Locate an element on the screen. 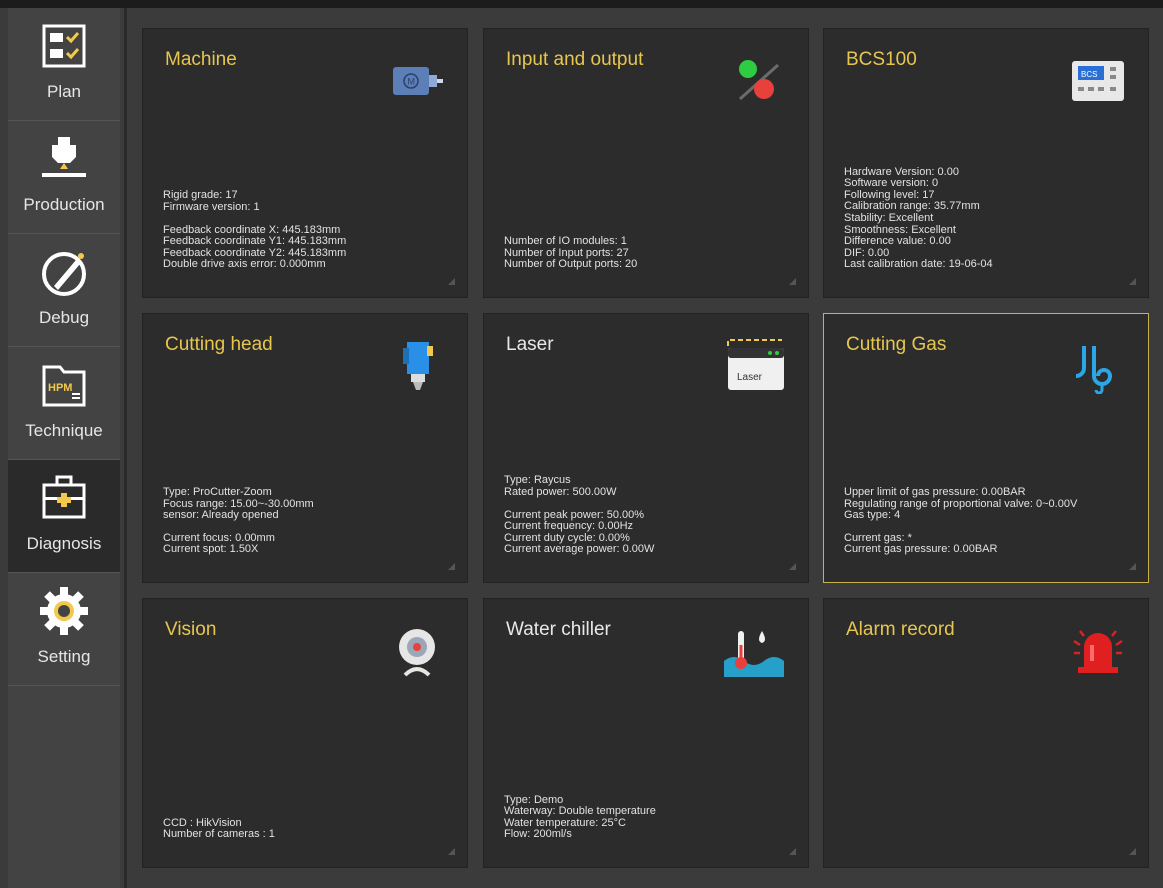 This screenshot has height=888, width=1163. card-title: Vision is located at coordinates (191, 629).